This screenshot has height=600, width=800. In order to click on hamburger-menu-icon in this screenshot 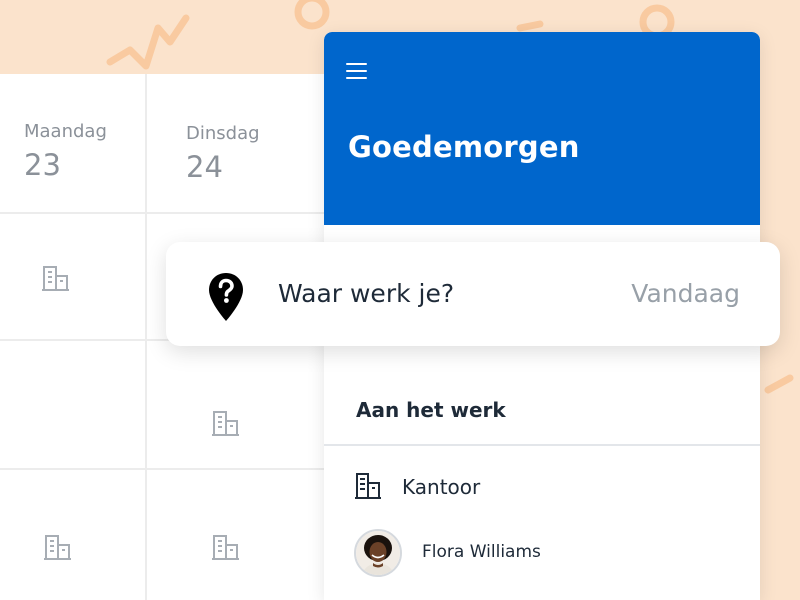, I will do `click(358, 71)`.